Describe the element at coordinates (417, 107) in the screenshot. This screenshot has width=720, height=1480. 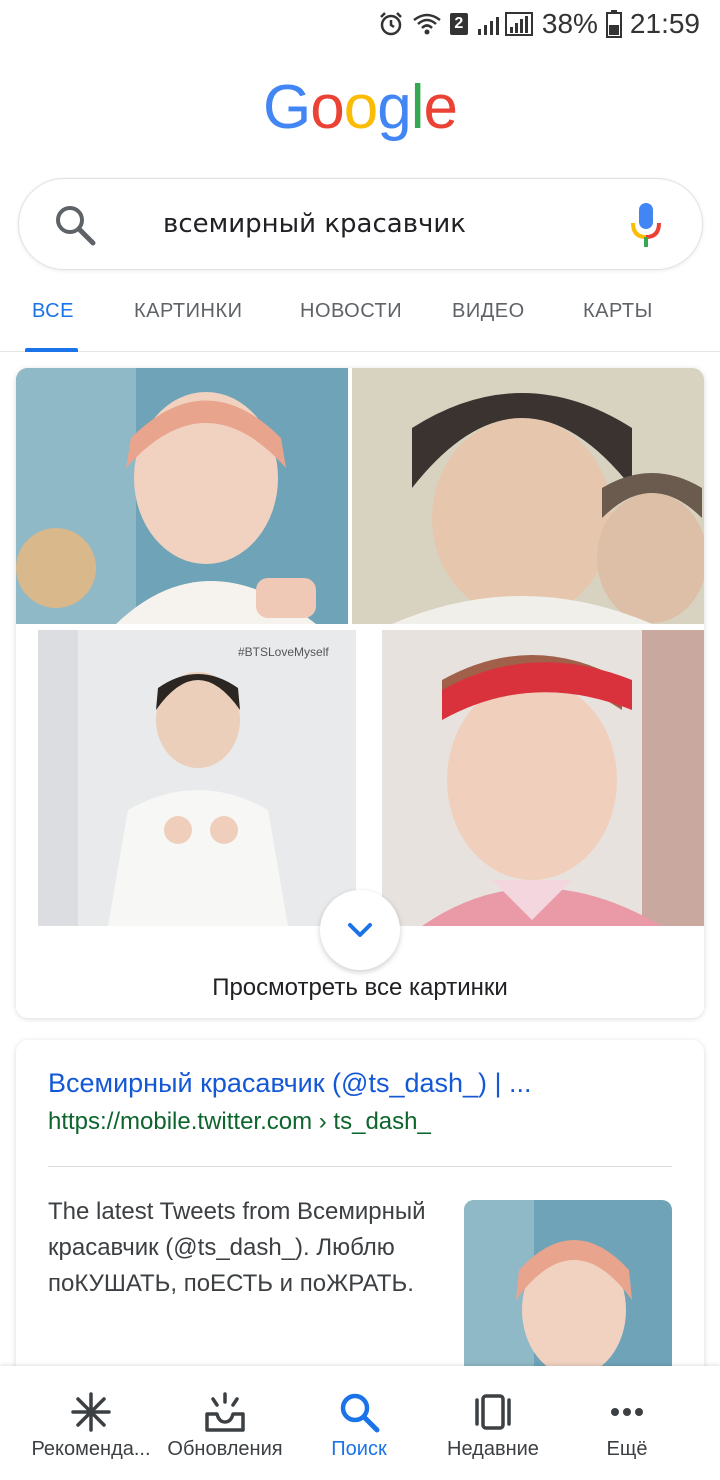
I see `logo-letter: l` at that location.